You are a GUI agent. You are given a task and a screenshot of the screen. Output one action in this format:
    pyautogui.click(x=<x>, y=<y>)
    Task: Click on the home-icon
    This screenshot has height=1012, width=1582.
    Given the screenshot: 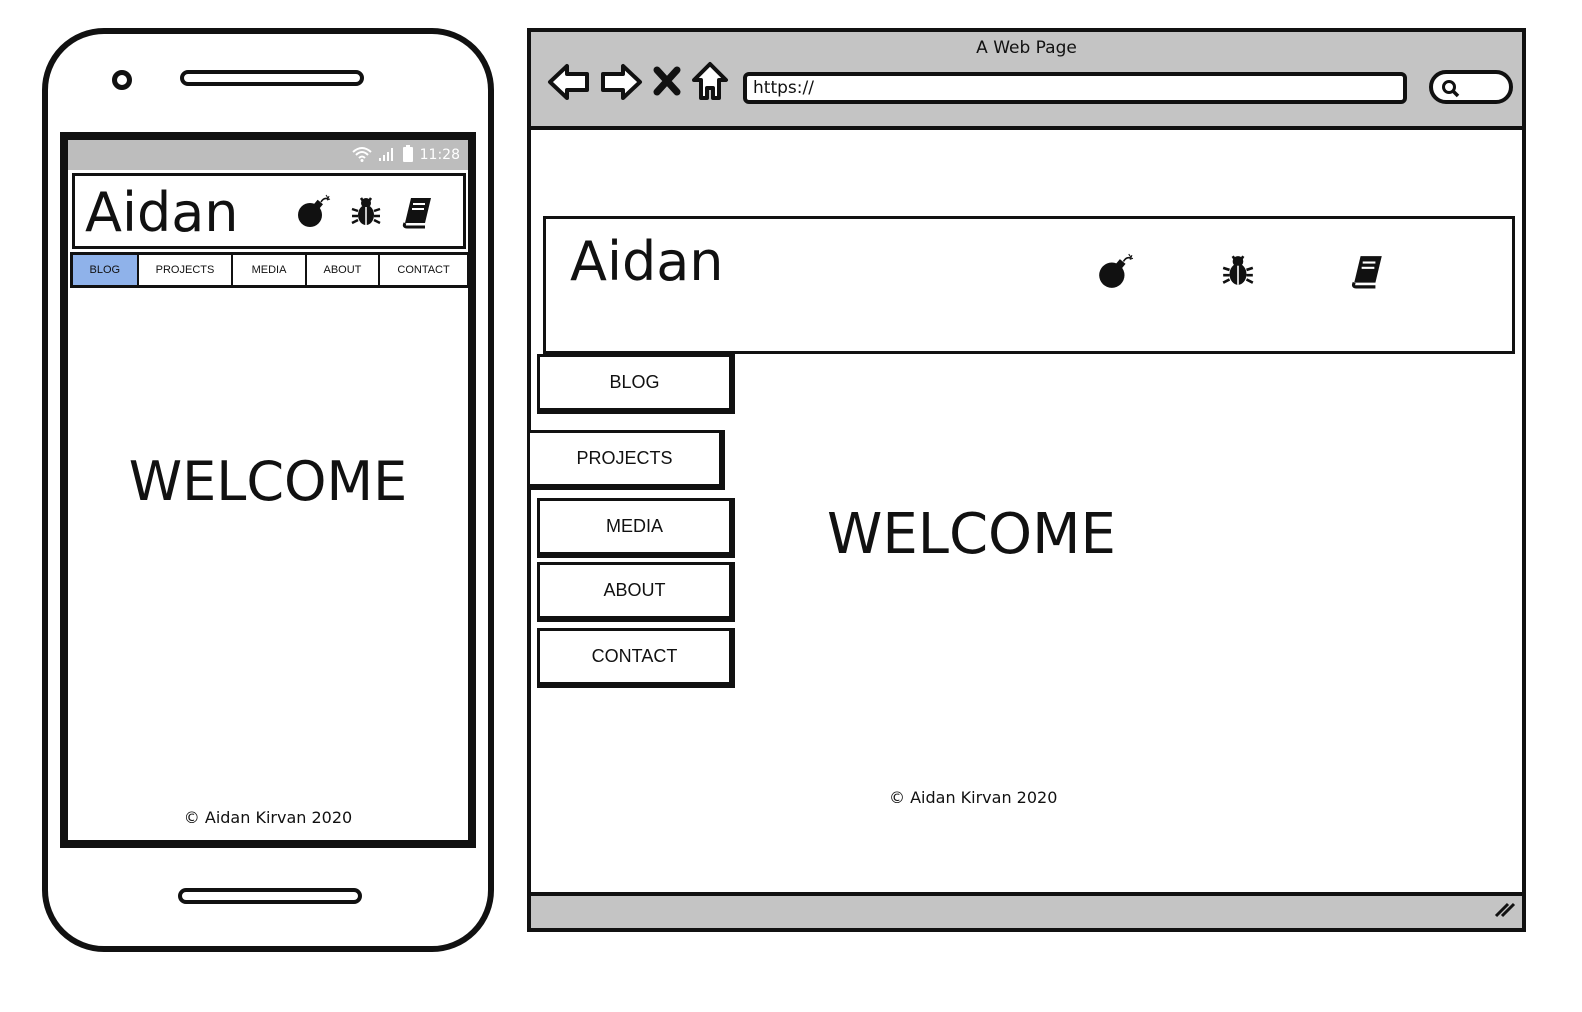 What is the action you would take?
    pyautogui.click(x=710, y=84)
    